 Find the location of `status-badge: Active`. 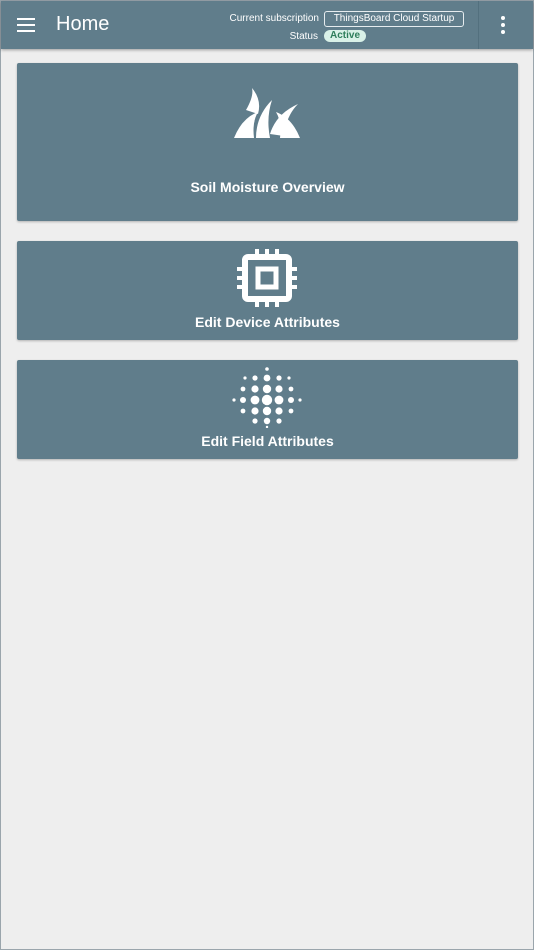

status-badge: Active is located at coordinates (345, 36).